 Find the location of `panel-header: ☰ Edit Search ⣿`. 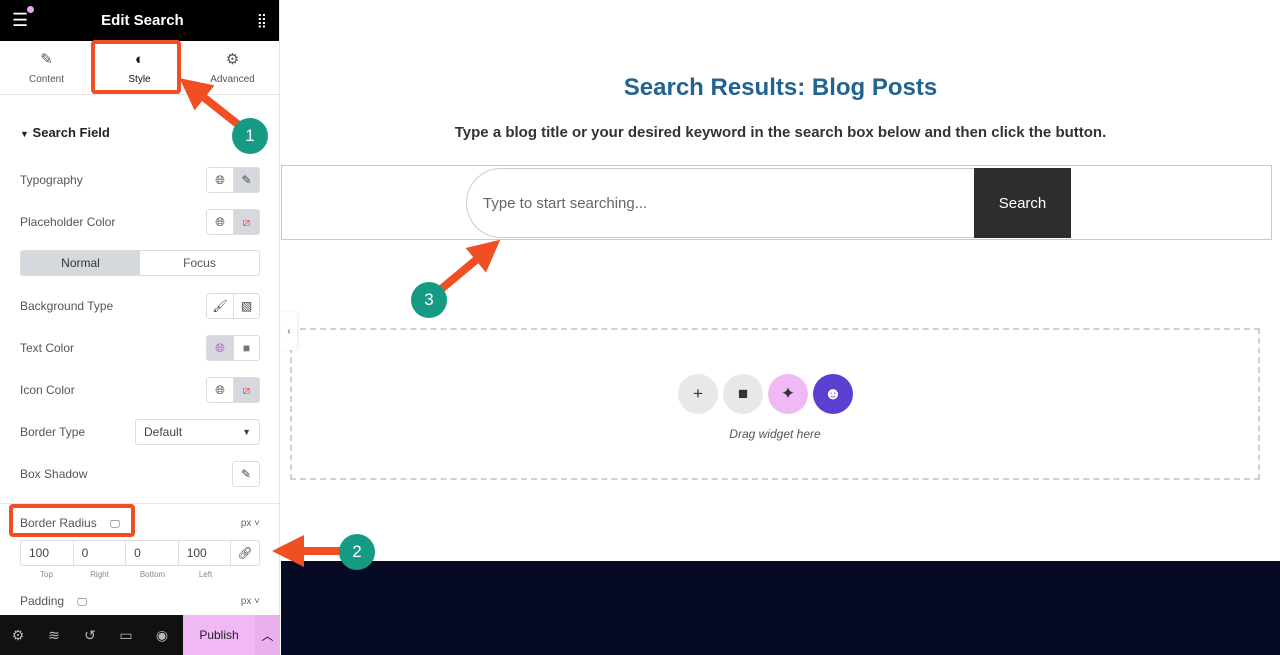

panel-header: ☰ Edit Search ⣿ is located at coordinates (139, 20).